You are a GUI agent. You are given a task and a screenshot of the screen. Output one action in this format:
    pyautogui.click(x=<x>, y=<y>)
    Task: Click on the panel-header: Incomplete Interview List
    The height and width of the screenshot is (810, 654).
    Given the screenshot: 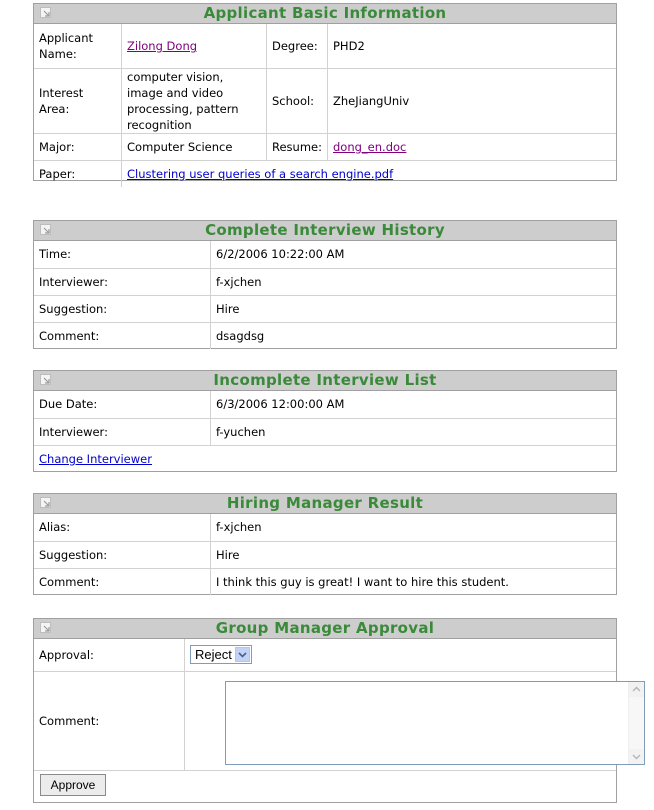 What is the action you would take?
    pyautogui.click(x=325, y=381)
    